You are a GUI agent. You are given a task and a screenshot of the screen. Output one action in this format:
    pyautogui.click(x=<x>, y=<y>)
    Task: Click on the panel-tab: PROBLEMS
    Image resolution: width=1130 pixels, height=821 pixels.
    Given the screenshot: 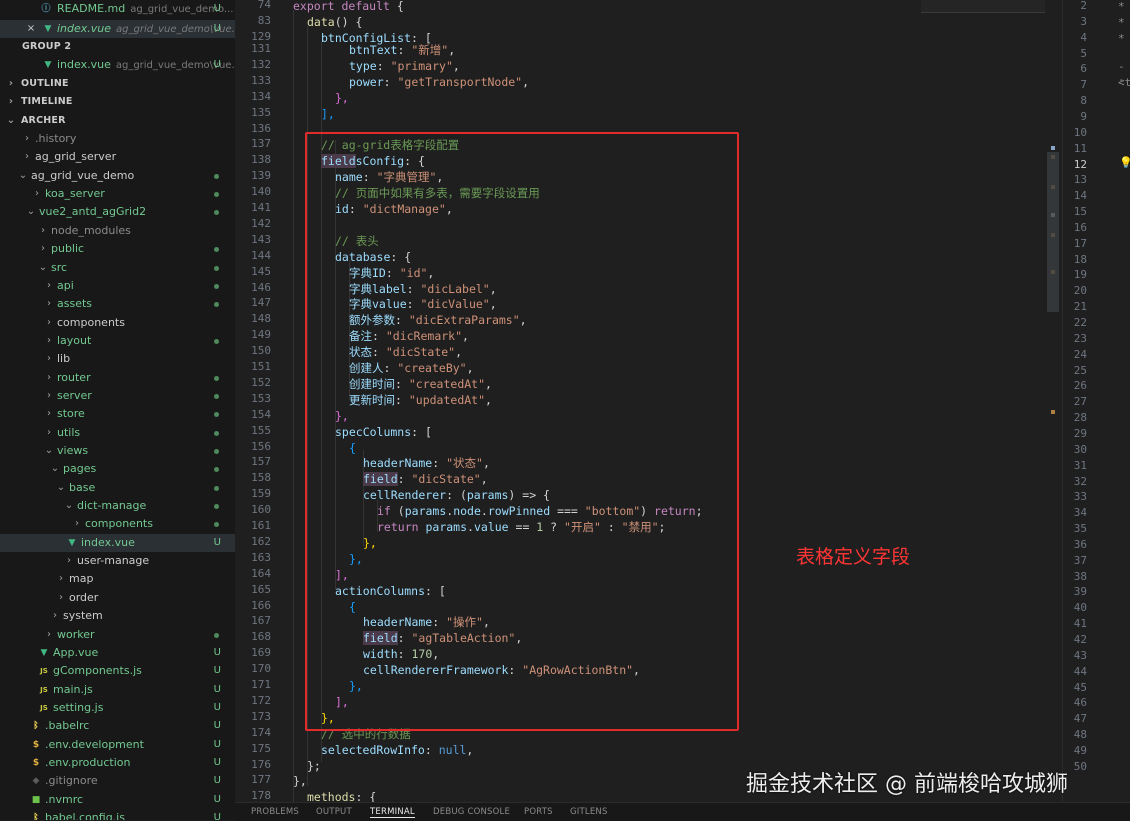 What is the action you would take?
    pyautogui.click(x=275, y=812)
    